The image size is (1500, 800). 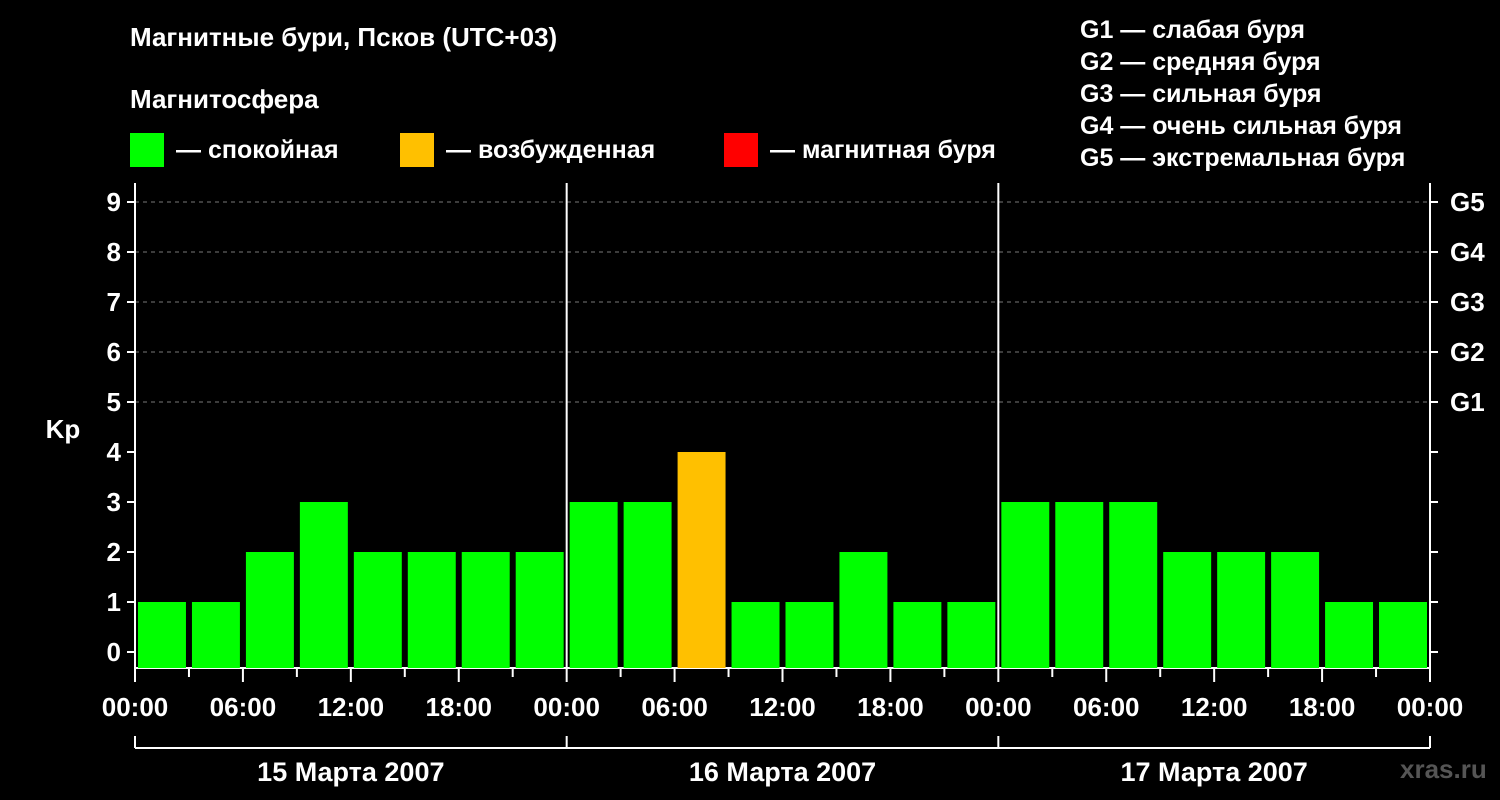 I want to click on y-tick-label: 5, so click(x=114, y=402).